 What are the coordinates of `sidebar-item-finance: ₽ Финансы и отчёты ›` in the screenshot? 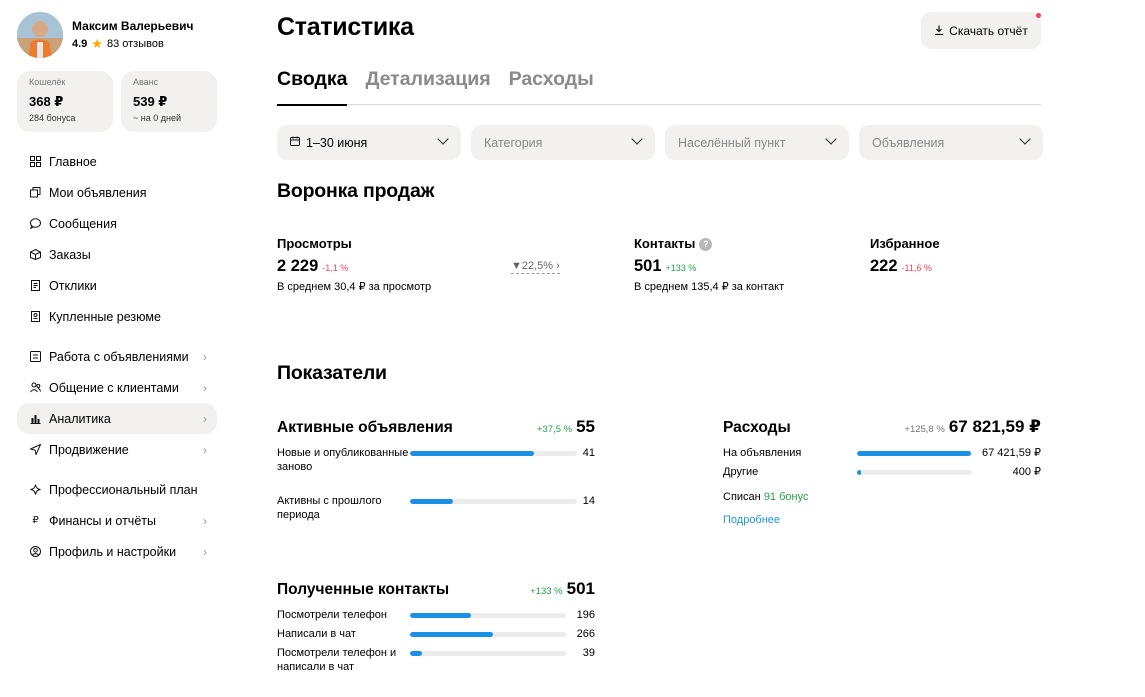 It's located at (117, 520).